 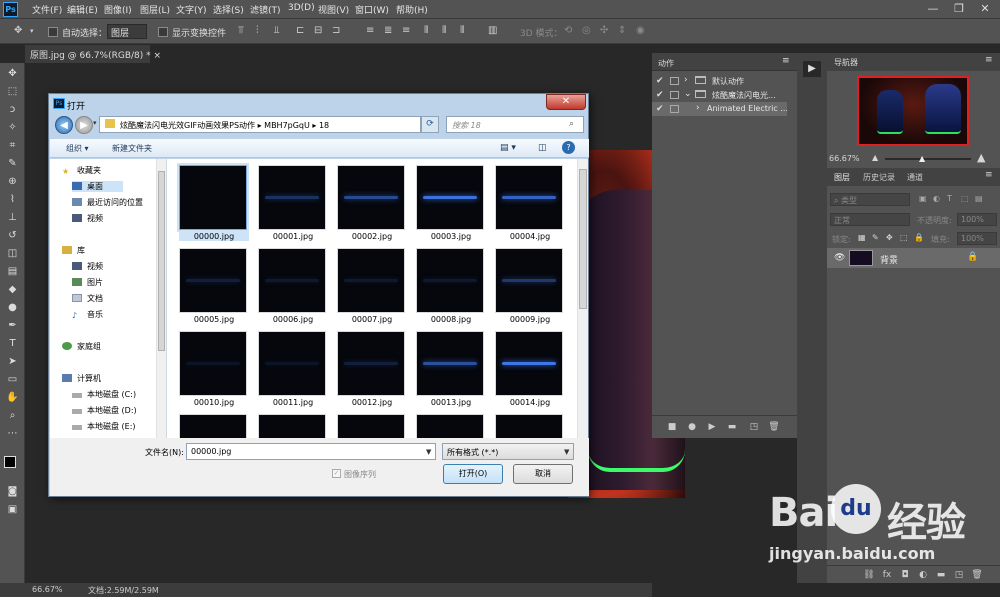 What do you see at coordinates (839, 258) in the screenshot?
I see `eye-icon: 👁` at bounding box center [839, 258].